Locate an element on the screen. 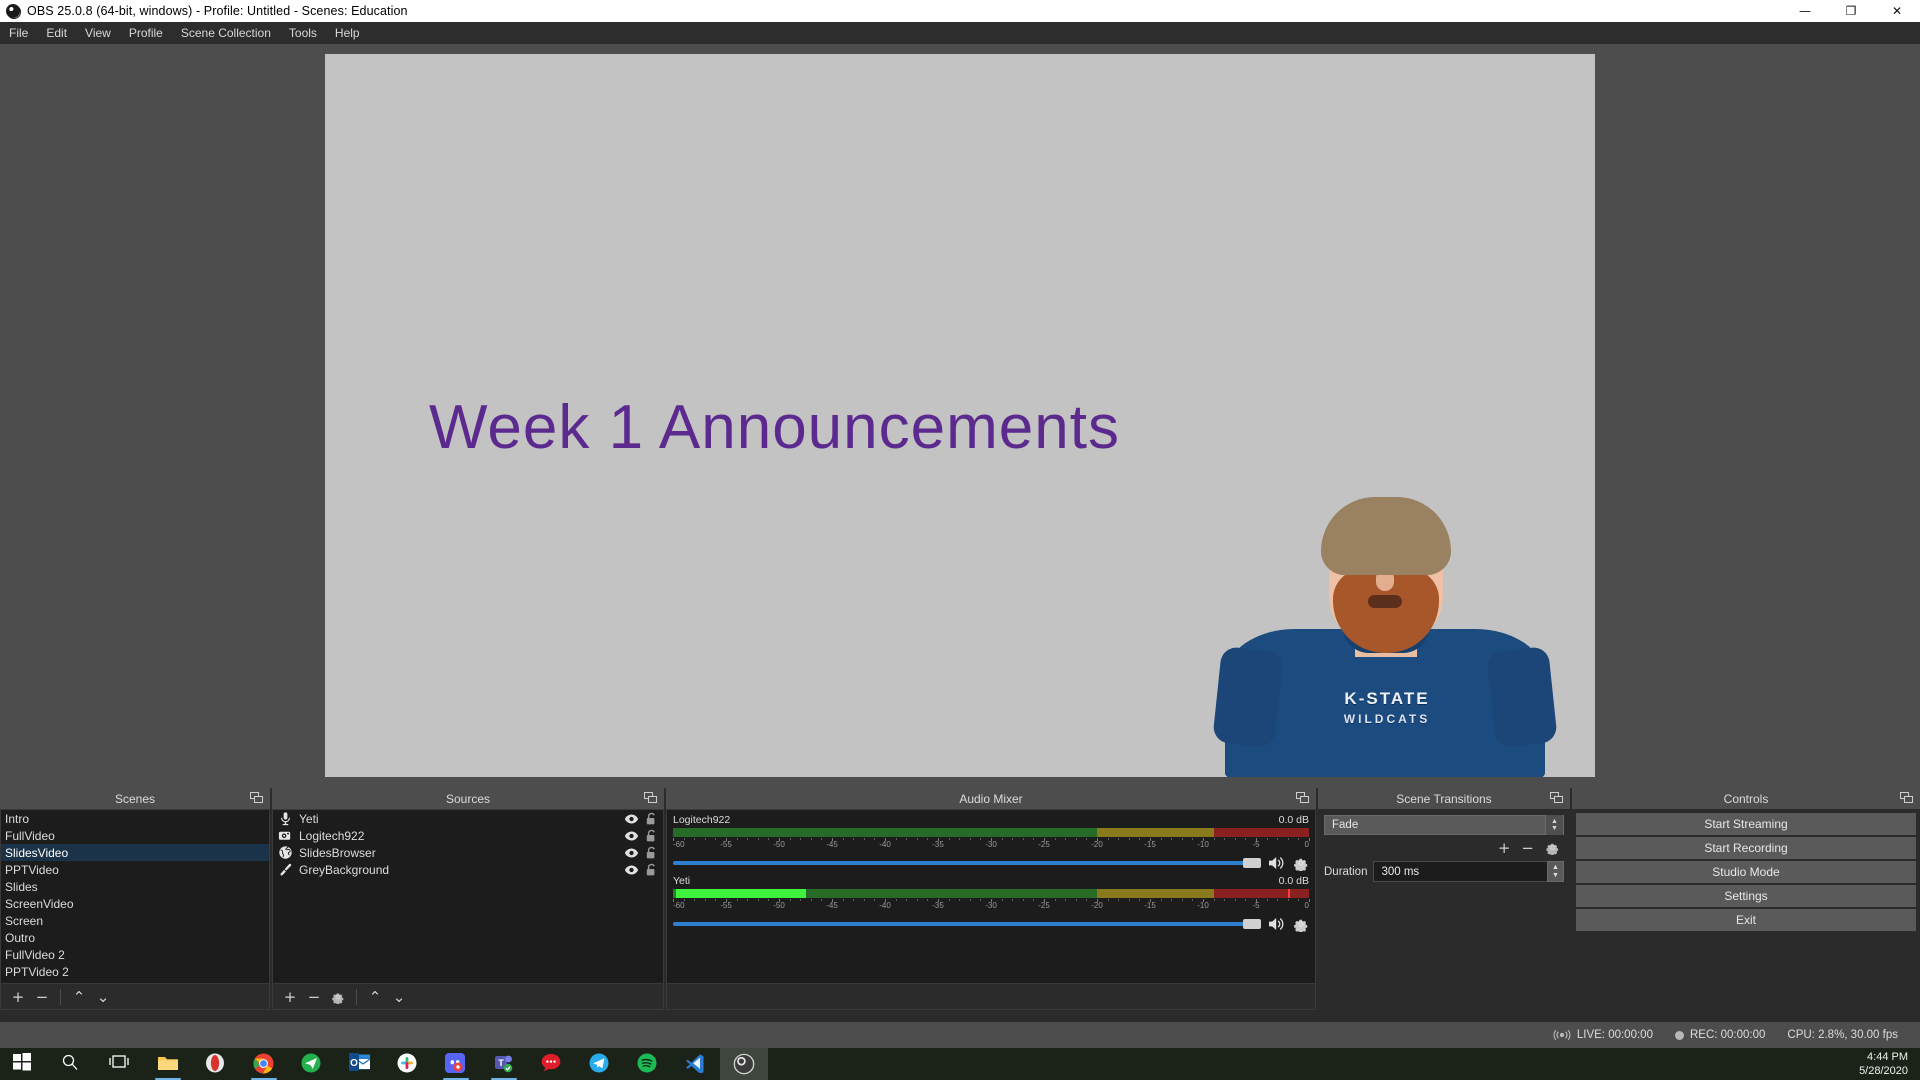 The height and width of the screenshot is (1080, 1920). taskbar-visual-studio-code is located at coordinates (696, 1064).